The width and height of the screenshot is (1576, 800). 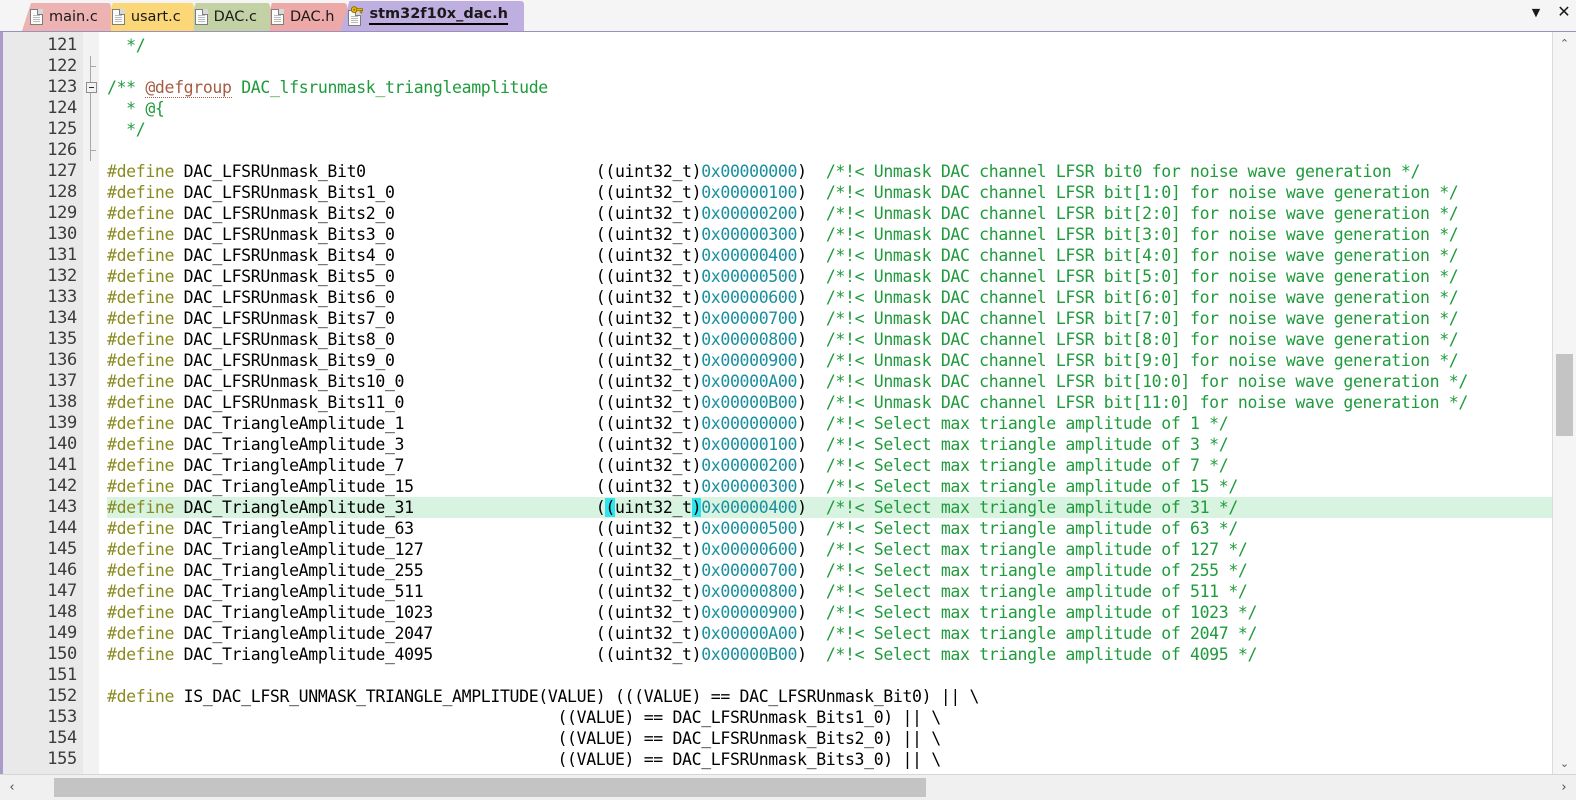 I want to click on vertical-scrollbar-thumb, so click(x=1564, y=395).